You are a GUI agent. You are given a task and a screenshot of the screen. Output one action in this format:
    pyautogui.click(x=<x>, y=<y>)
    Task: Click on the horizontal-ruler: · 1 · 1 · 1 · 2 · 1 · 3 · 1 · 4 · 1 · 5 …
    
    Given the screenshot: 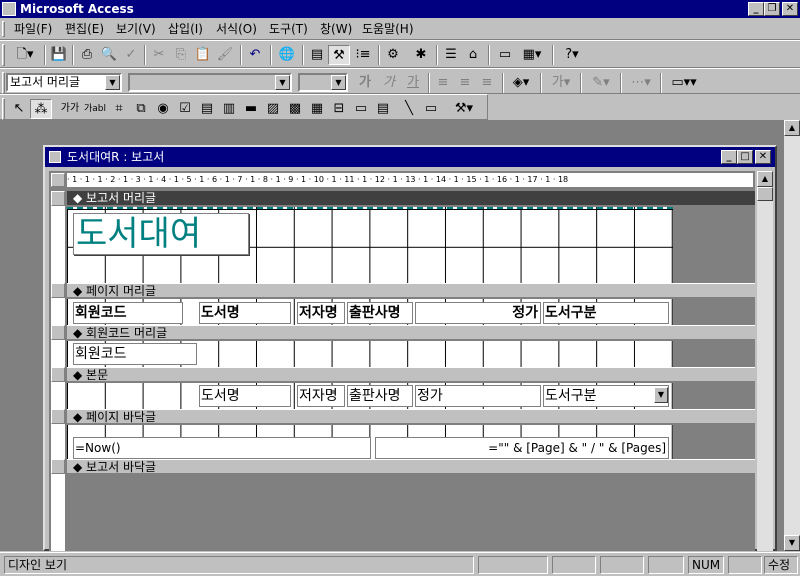 What is the action you would take?
    pyautogui.click(x=410, y=180)
    